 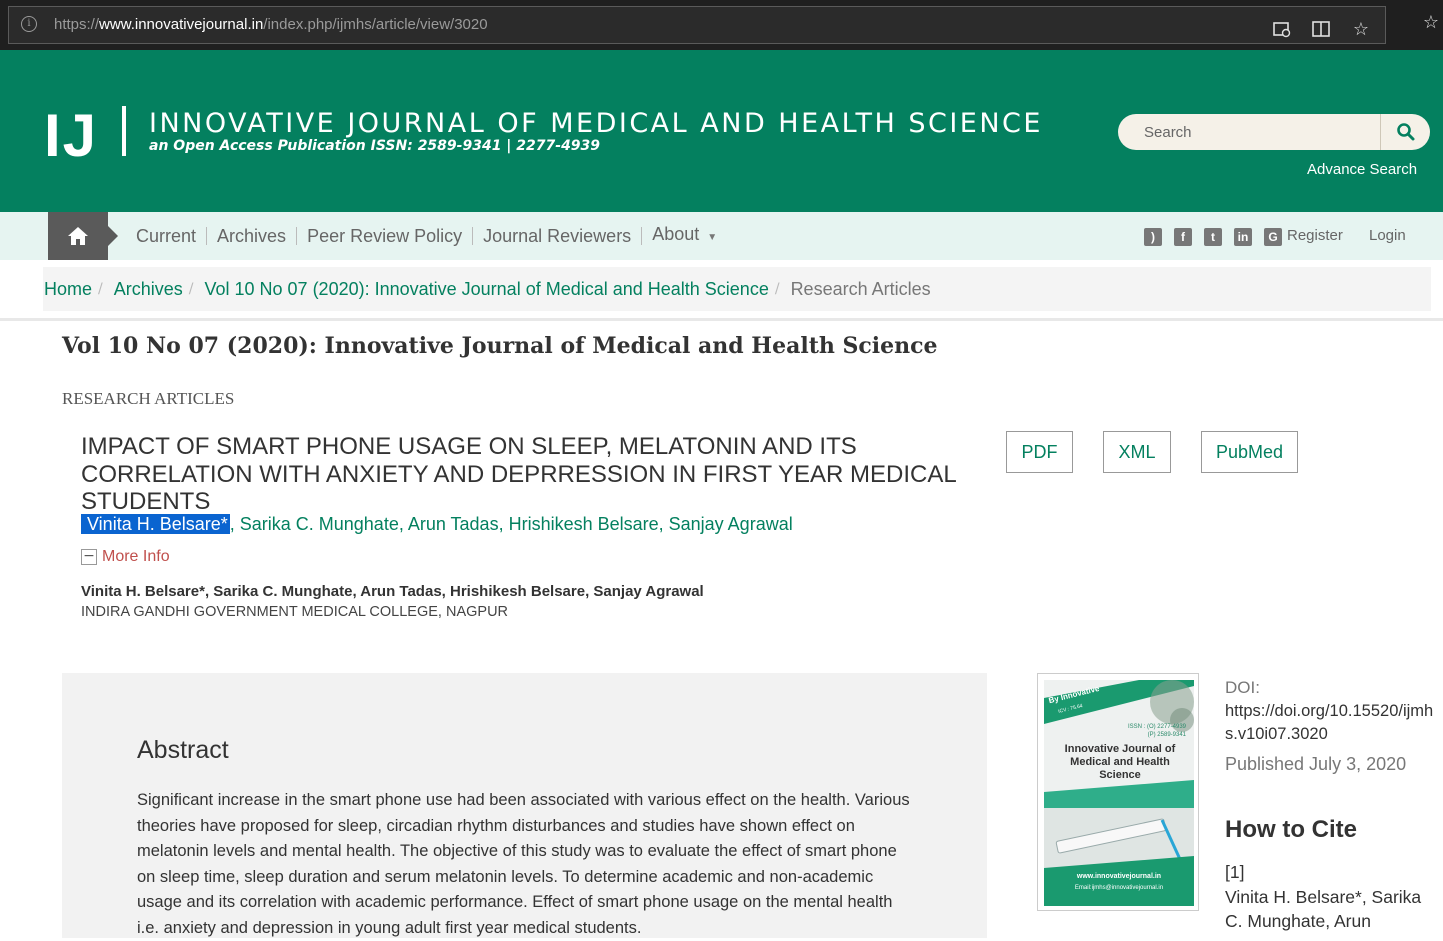 What do you see at coordinates (68, 289) in the screenshot?
I see `breadcrumb-home: Home` at bounding box center [68, 289].